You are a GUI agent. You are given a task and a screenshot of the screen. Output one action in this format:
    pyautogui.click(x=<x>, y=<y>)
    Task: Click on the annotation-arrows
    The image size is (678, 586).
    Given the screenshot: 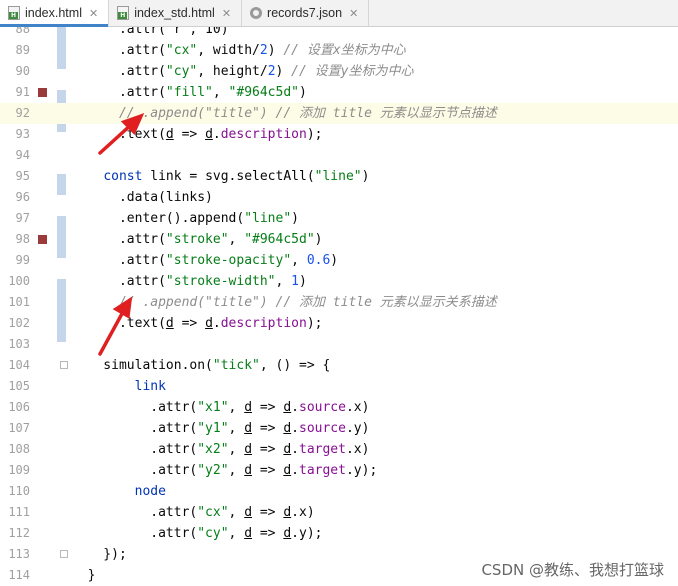 What is the action you would take?
    pyautogui.click(x=121, y=234)
    